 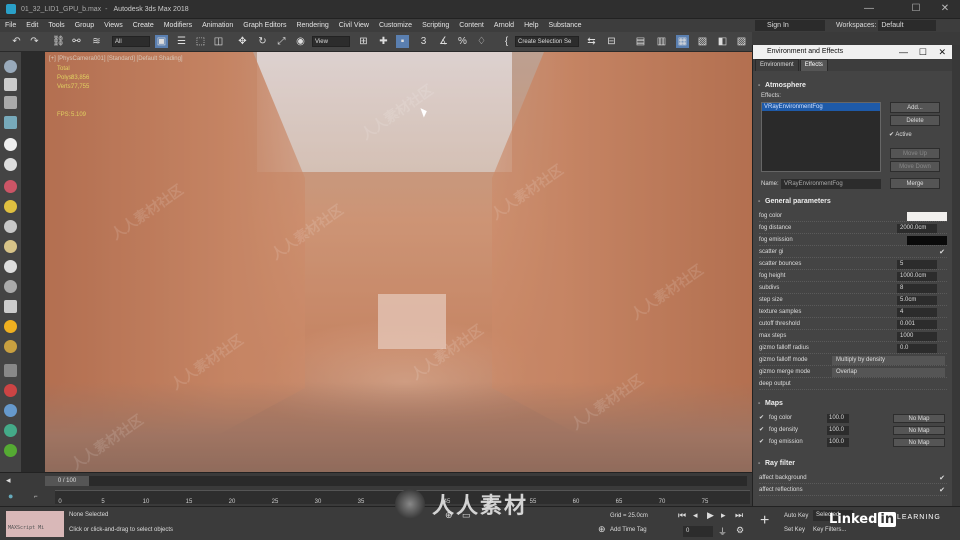 I want to click on sign-in-dropdown: Sign In, so click(x=790, y=25).